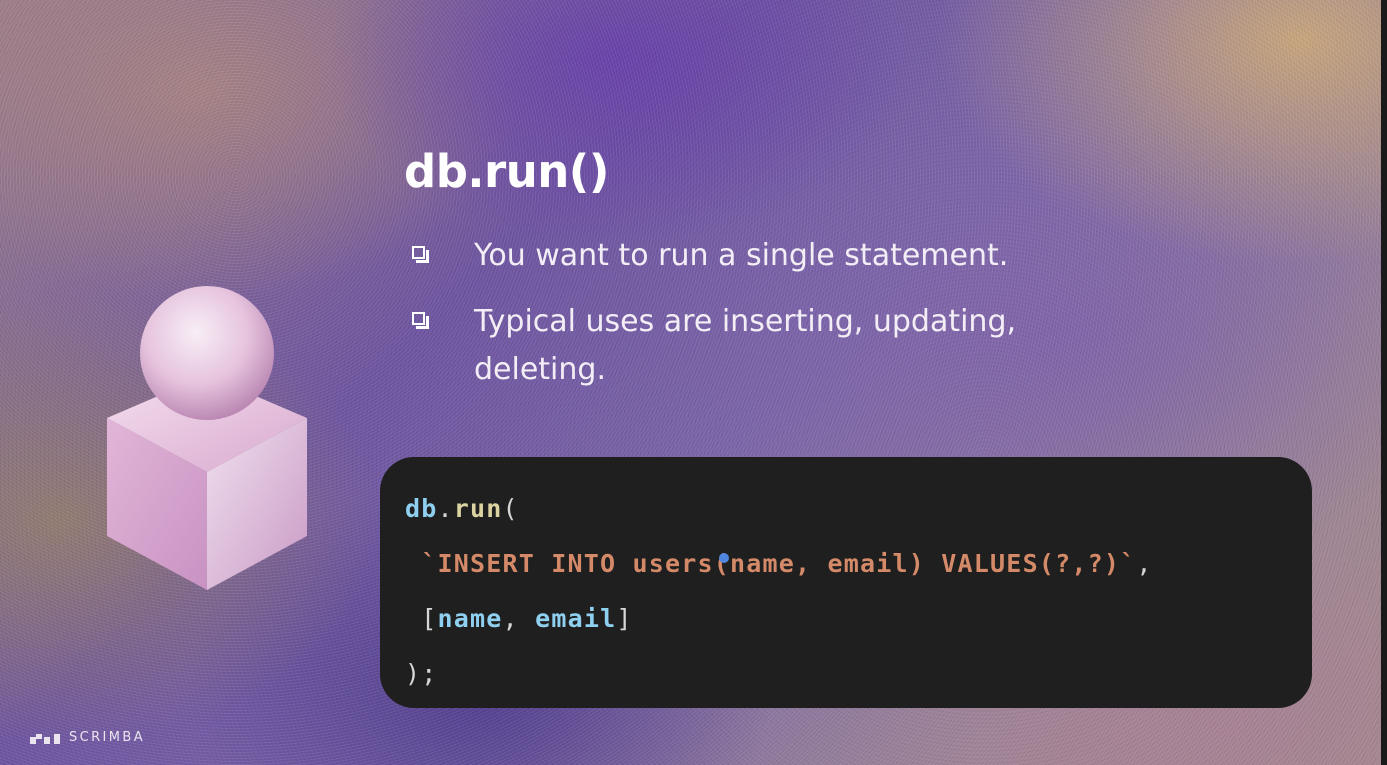 The width and height of the screenshot is (1387, 765). Describe the element at coordinates (470, 618) in the screenshot. I see `code-variable: name` at that location.